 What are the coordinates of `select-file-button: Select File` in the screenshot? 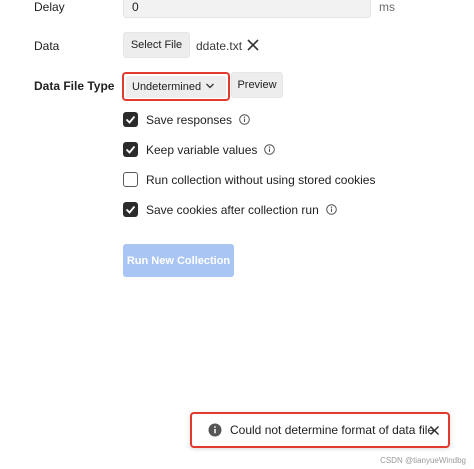 It's located at (156, 45).